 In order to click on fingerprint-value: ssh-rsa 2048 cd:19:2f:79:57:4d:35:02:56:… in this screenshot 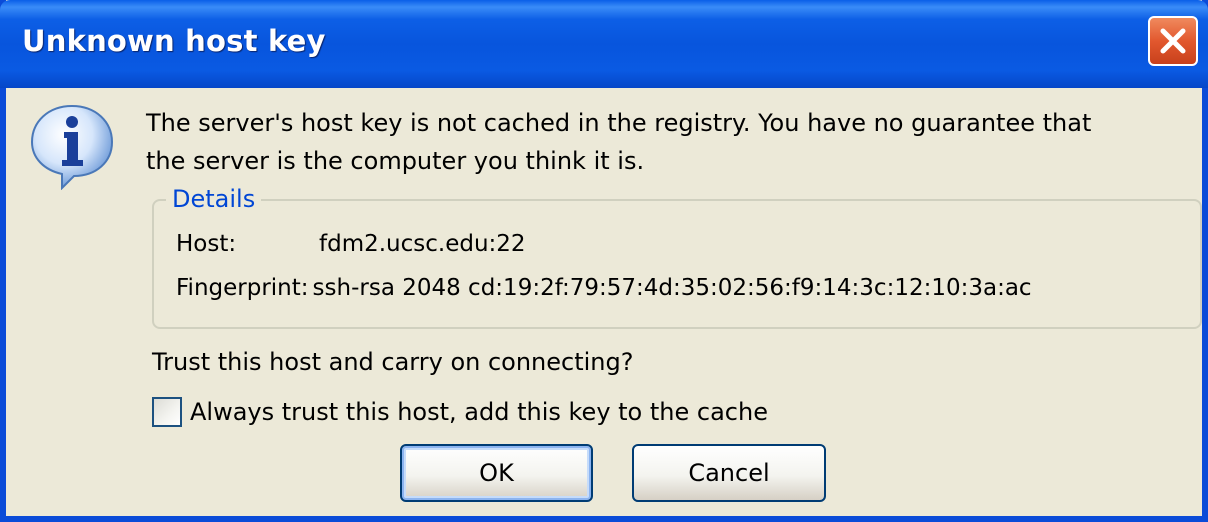, I will do `click(672, 288)`.